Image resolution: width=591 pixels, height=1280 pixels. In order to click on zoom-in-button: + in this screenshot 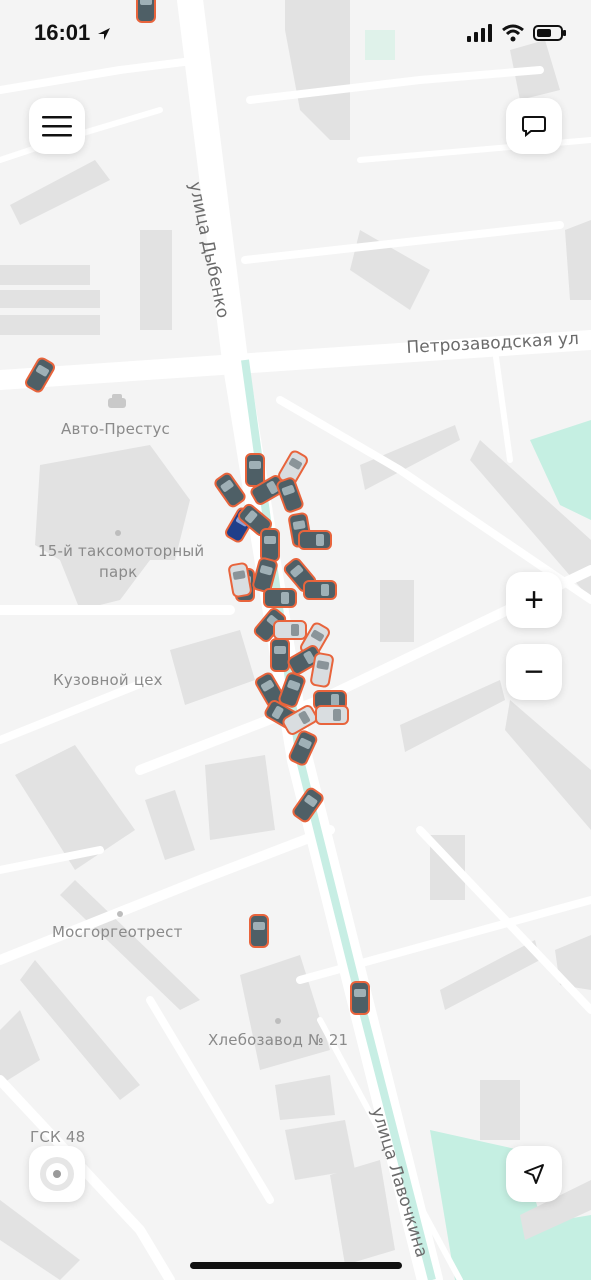, I will do `click(534, 600)`.